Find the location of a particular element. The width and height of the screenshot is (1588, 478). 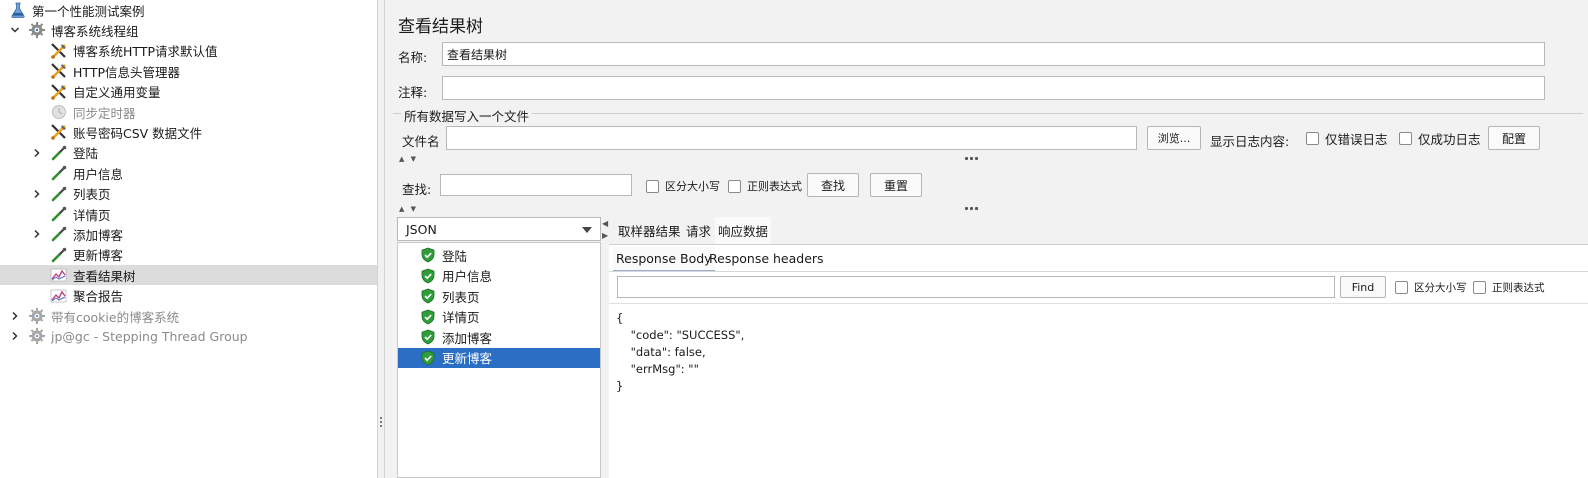

tree-item: 博客系统线程组 is located at coordinates (188, 30).